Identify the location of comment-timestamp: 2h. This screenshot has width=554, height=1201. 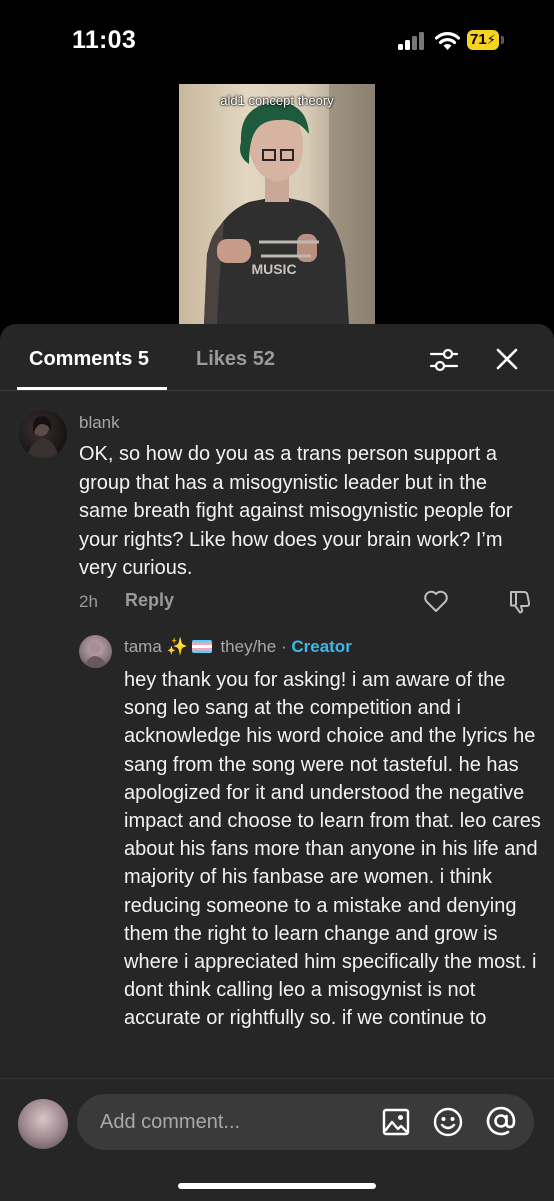
(88, 601).